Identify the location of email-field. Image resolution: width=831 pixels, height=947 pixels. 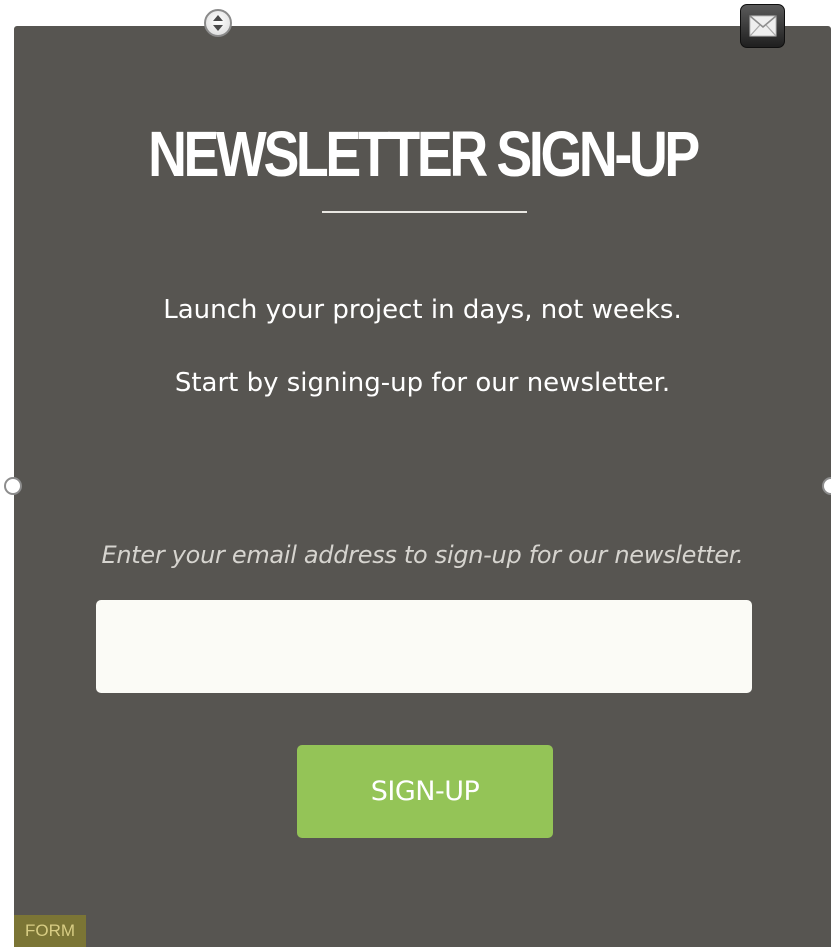
(424, 646).